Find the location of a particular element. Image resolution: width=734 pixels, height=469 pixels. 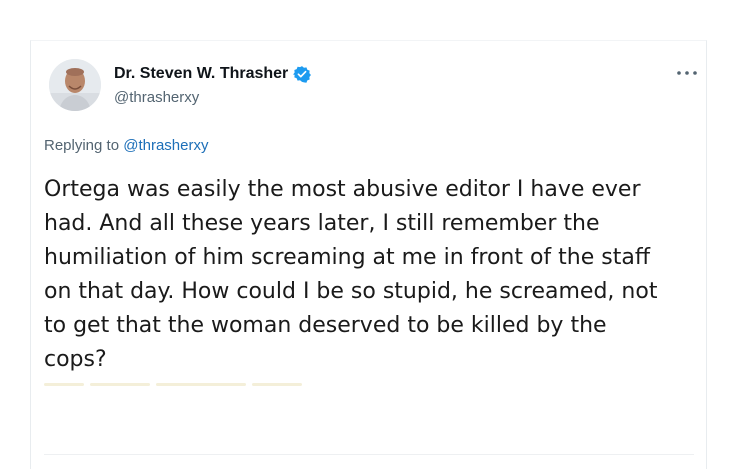

profile-photo-icon is located at coordinates (75, 85).